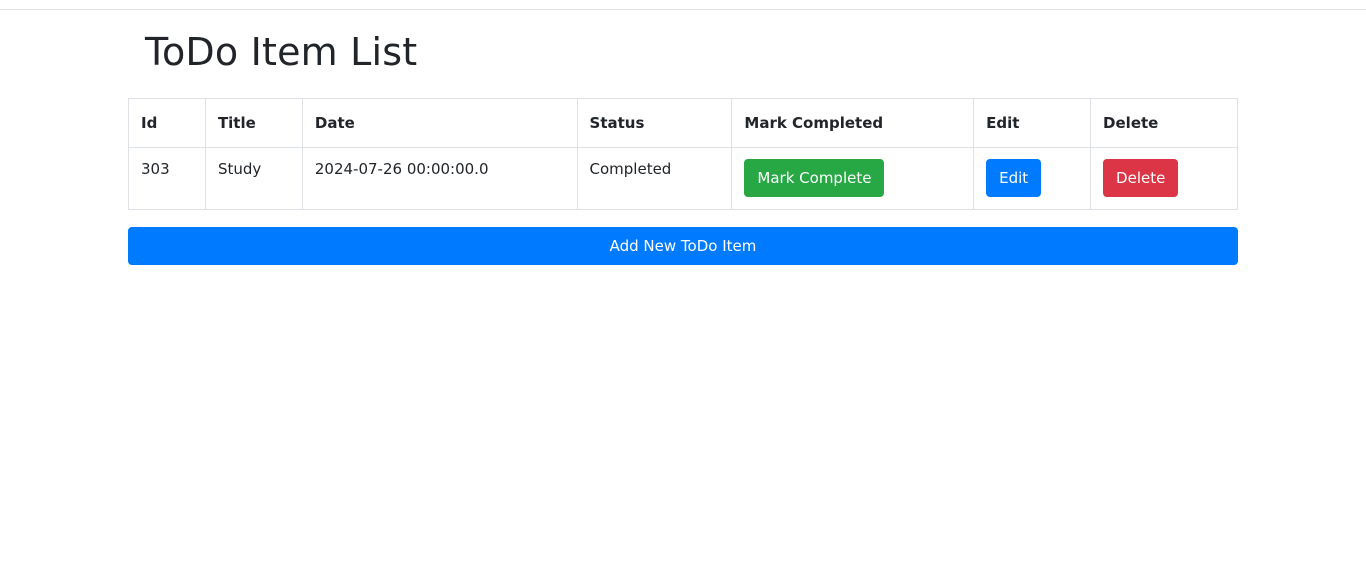  I want to click on edit-button: Edit, so click(1014, 178).